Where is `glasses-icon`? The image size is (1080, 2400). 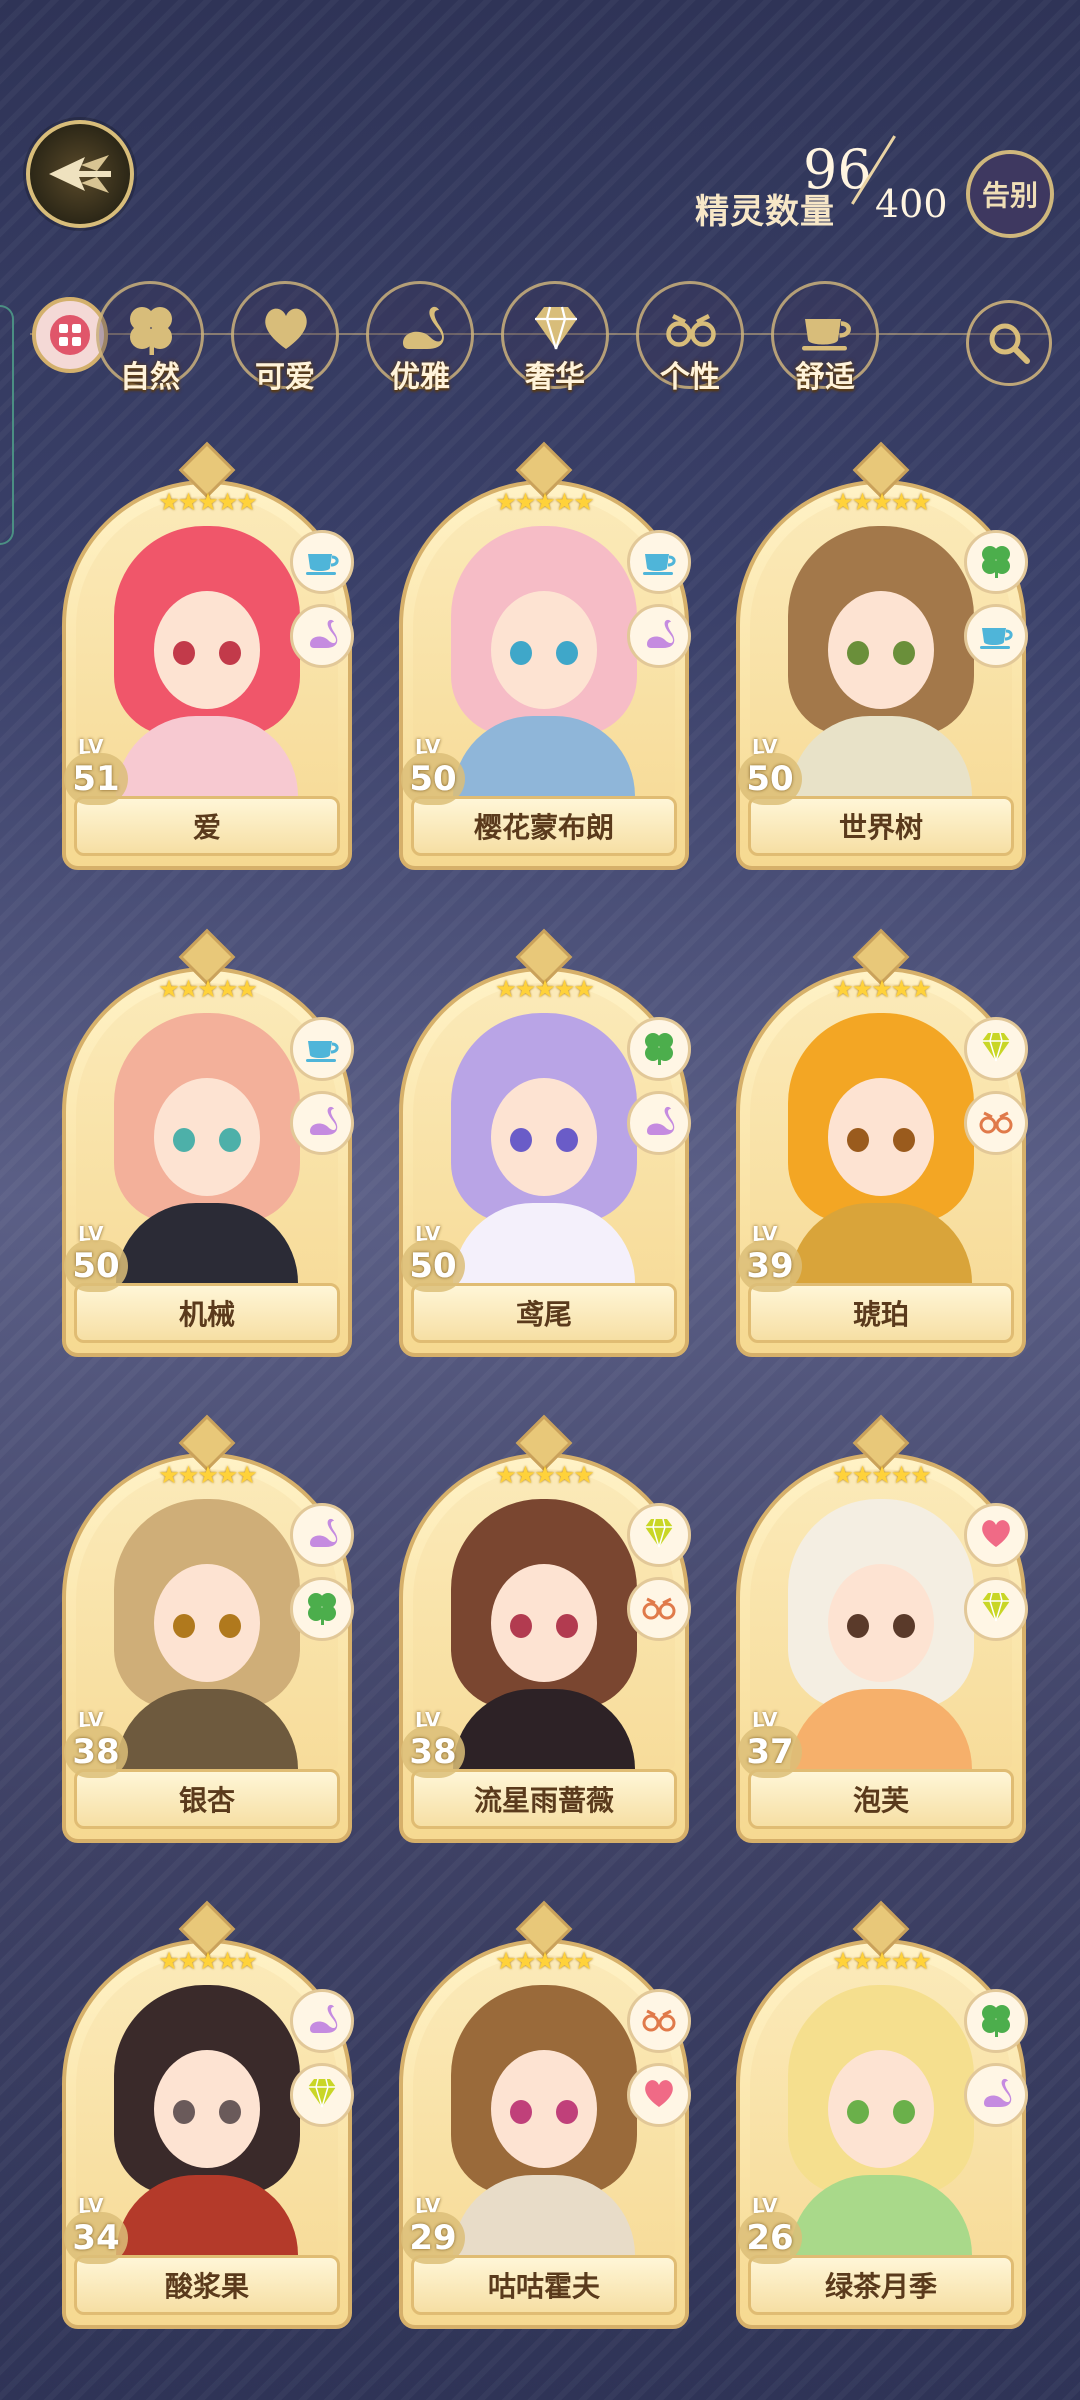 glasses-icon is located at coordinates (659, 1609).